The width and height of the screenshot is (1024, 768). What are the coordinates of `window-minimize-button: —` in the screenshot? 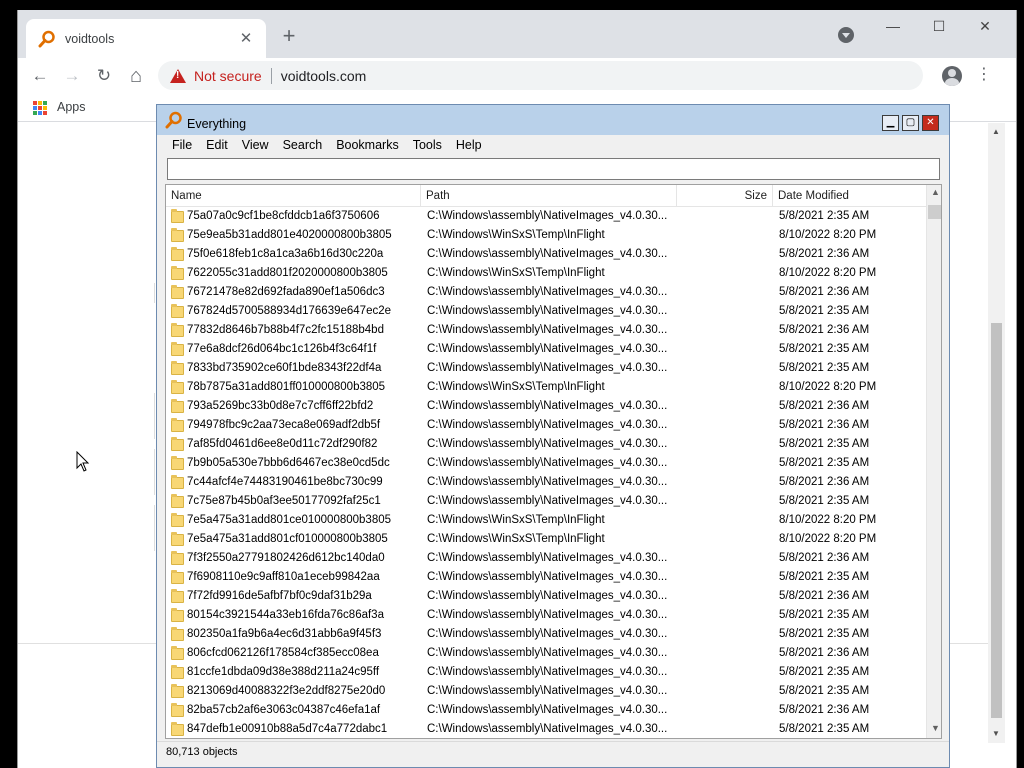 It's located at (893, 26).